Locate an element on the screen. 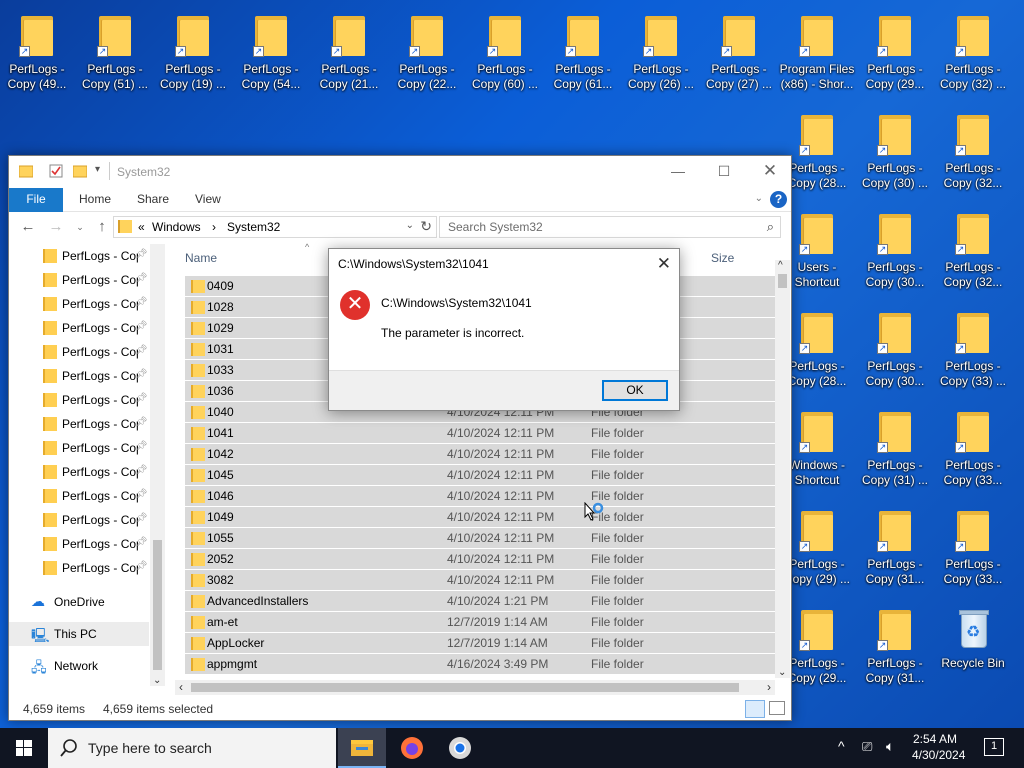 Image resolution: width=1024 pixels, height=768 pixels. scroll-up-icon: ^ is located at coordinates (780, 265).